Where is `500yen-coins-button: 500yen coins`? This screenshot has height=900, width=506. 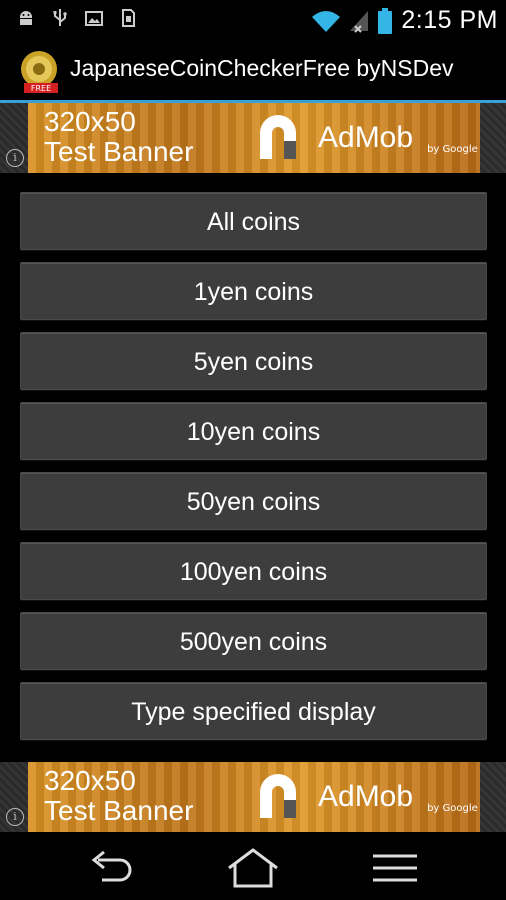
500yen-coins-button: 500yen coins is located at coordinates (253, 641).